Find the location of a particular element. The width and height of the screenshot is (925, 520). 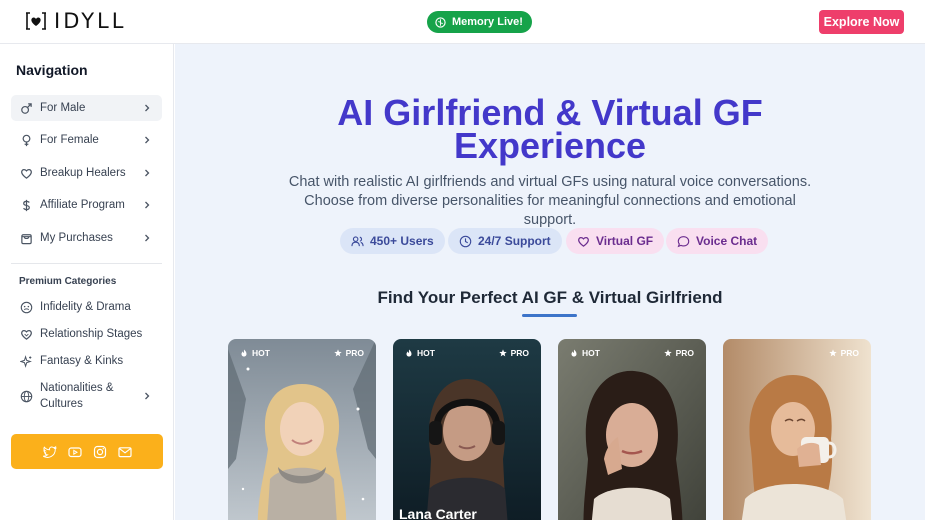

users-pill: 450+ Users is located at coordinates (392, 241).